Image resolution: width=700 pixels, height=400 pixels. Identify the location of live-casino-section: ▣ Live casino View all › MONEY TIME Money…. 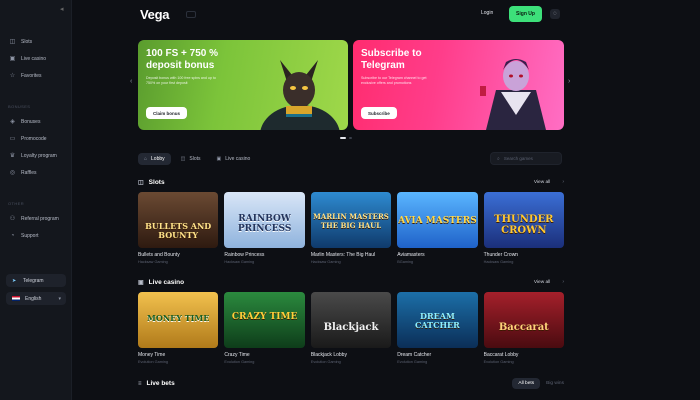
(351, 320).